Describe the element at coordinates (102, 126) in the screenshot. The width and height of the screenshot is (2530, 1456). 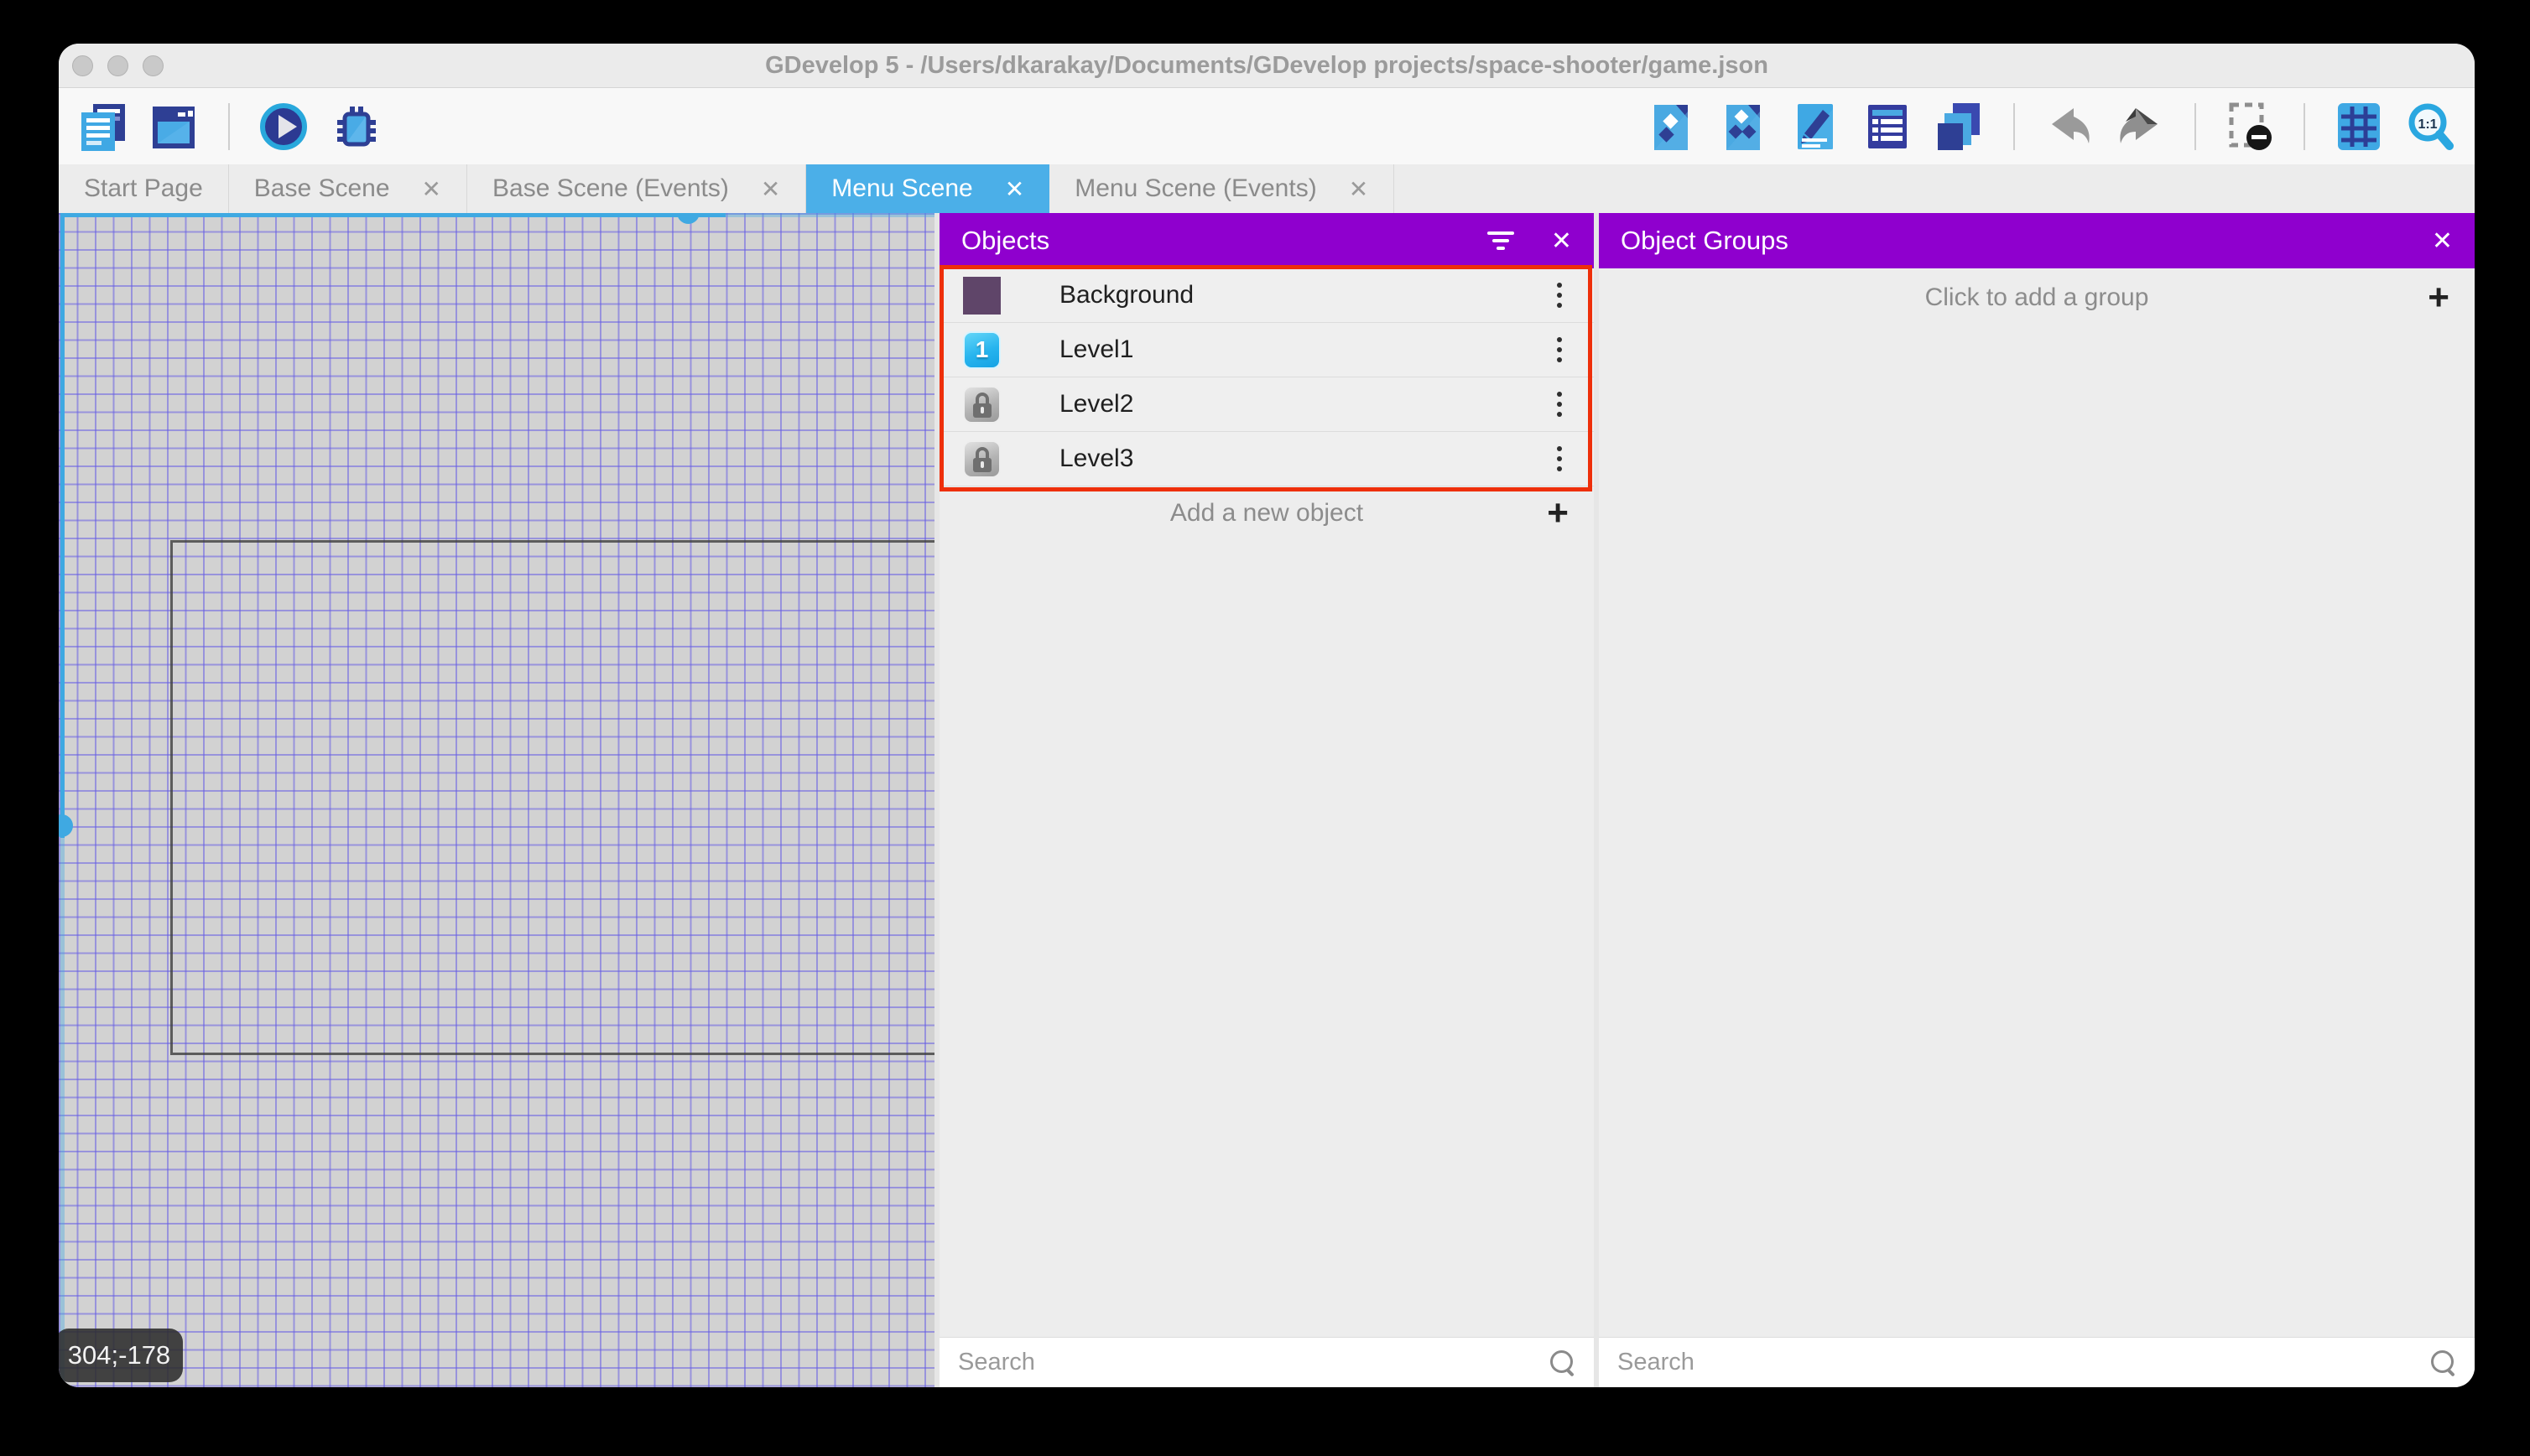
I see `project-manager-icon` at that location.